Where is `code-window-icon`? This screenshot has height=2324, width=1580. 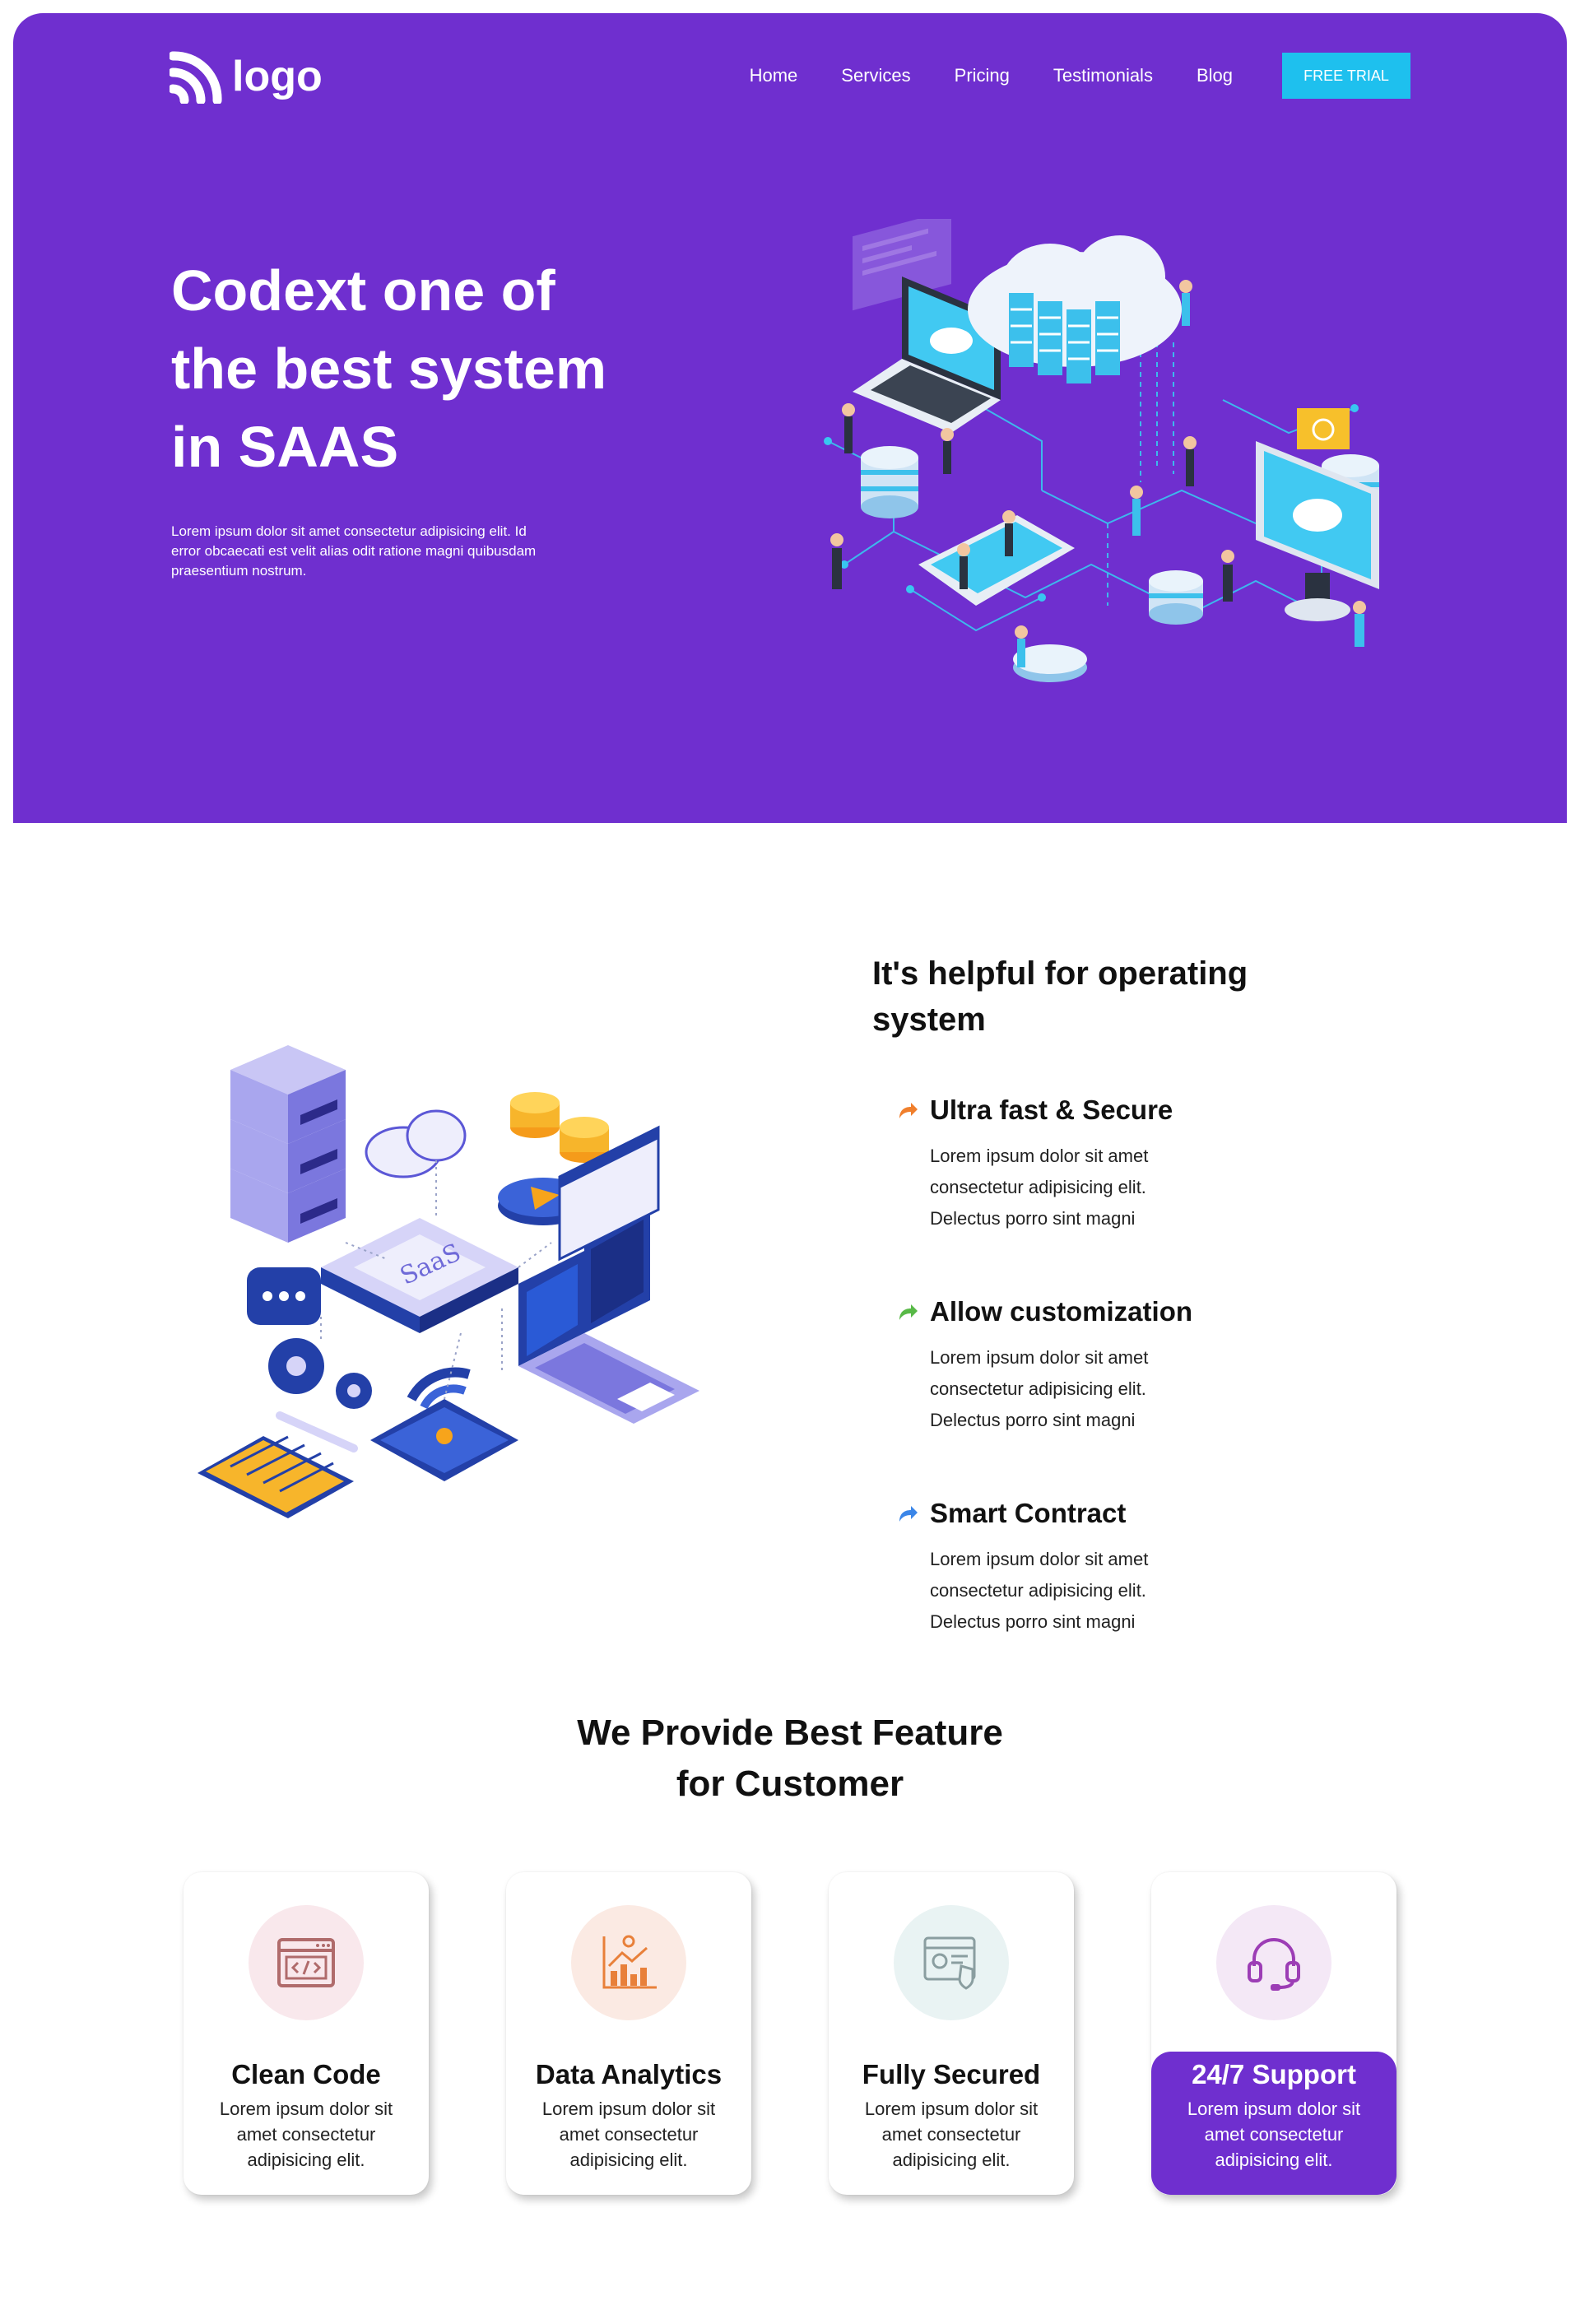
code-window-icon is located at coordinates (306, 1962).